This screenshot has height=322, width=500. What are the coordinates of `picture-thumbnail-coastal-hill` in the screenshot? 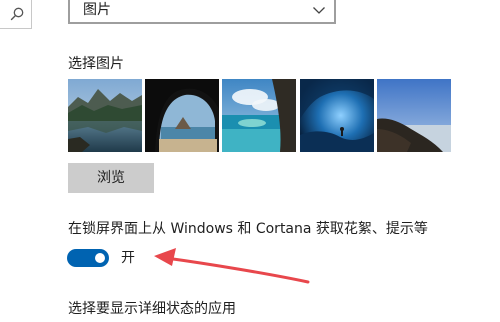 It's located at (414, 115).